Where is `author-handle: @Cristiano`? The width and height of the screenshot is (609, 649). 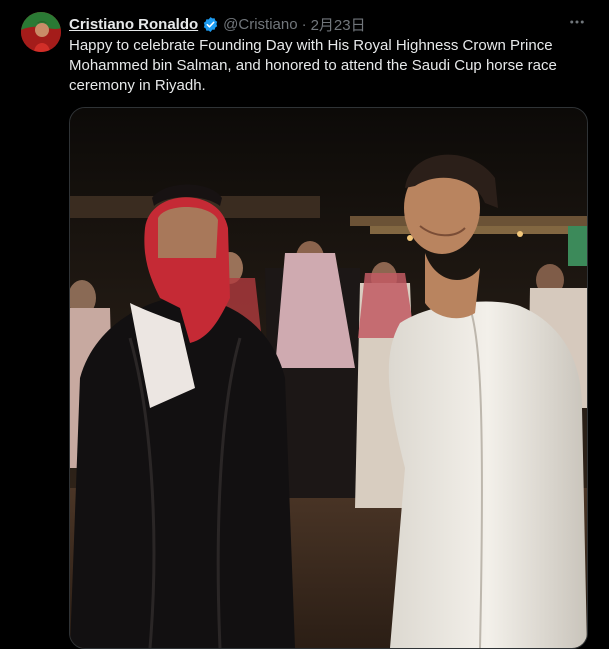
author-handle: @Cristiano is located at coordinates (260, 24).